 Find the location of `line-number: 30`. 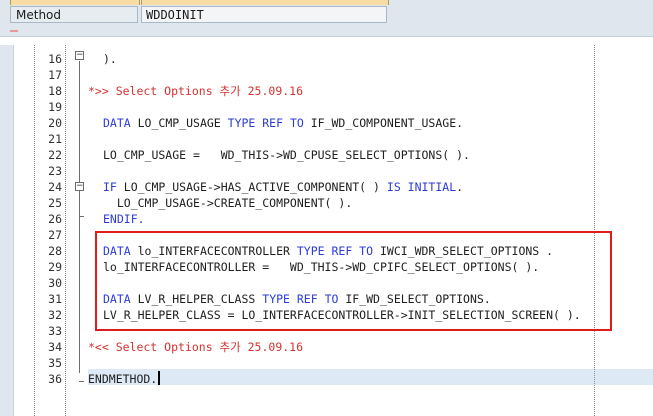

line-number: 30 is located at coordinates (55, 283).